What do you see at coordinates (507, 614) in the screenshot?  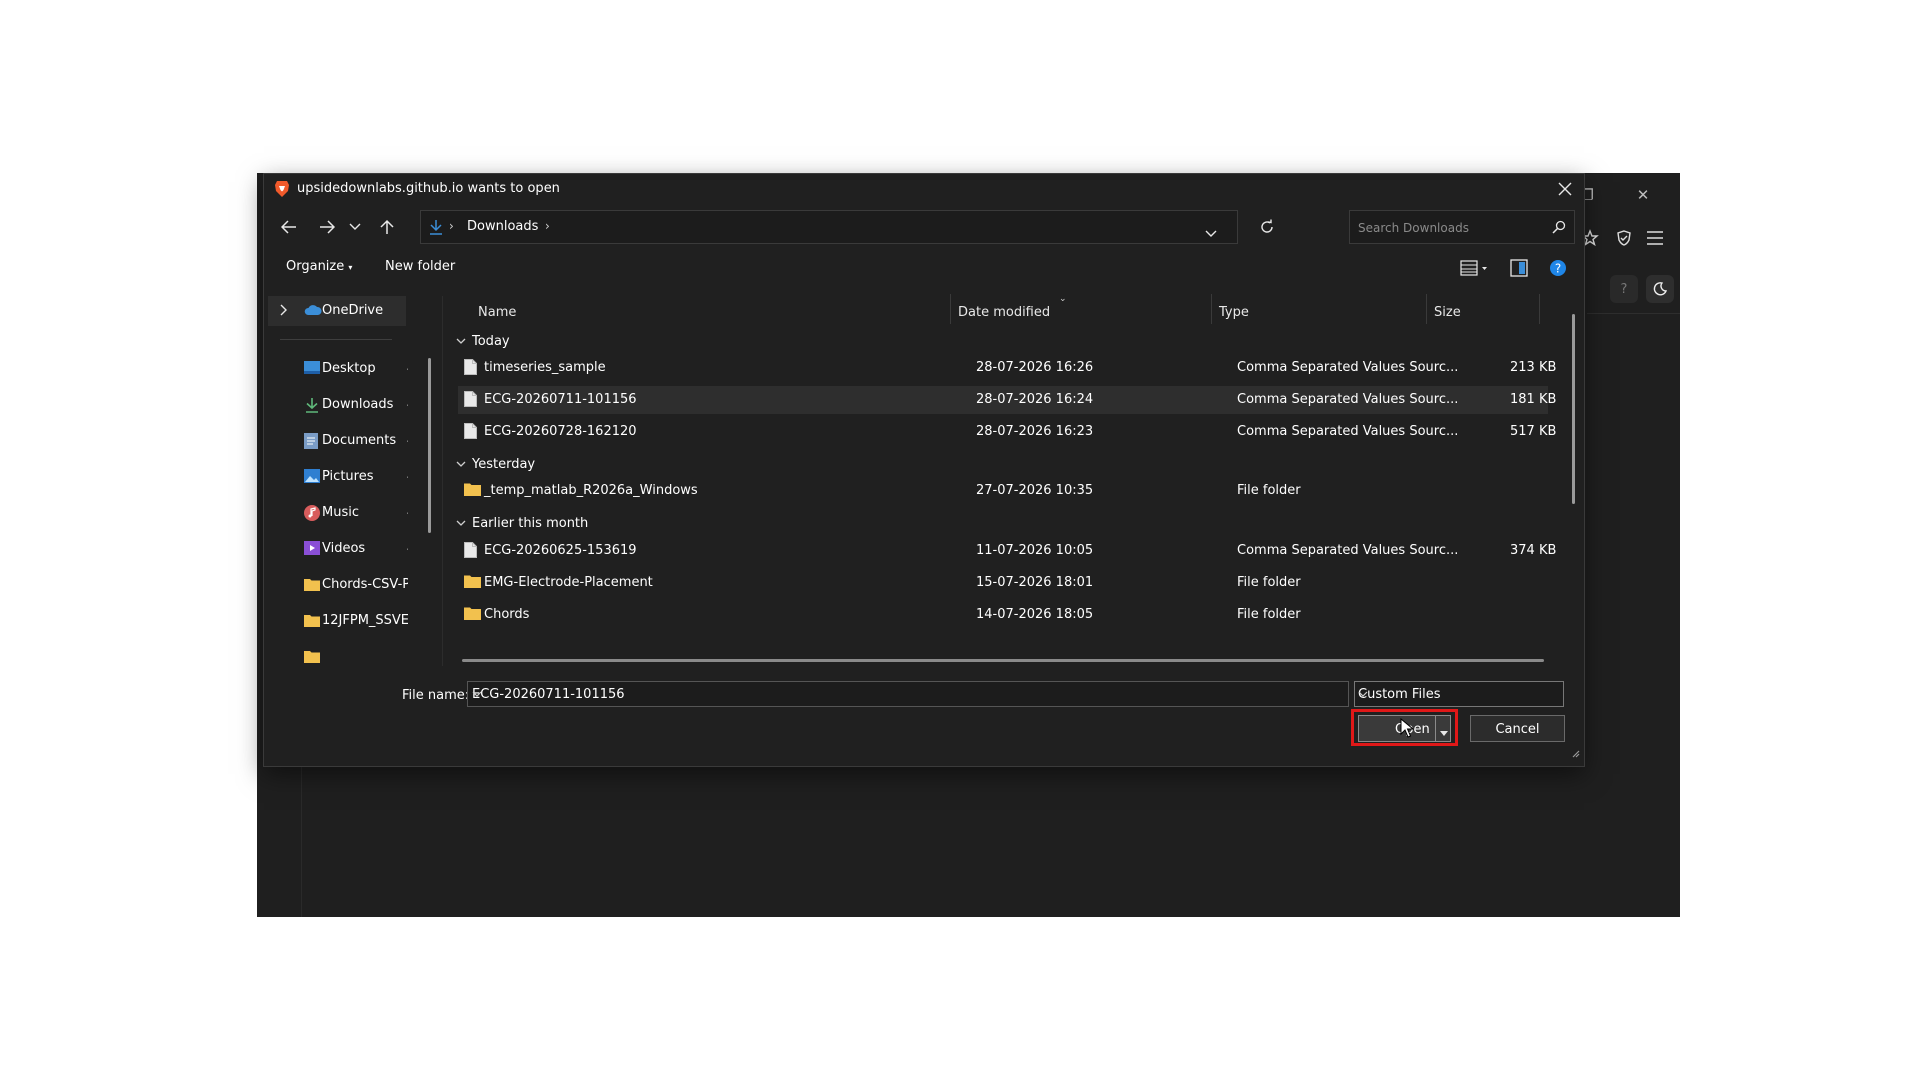 I see `file-name: Chords` at bounding box center [507, 614].